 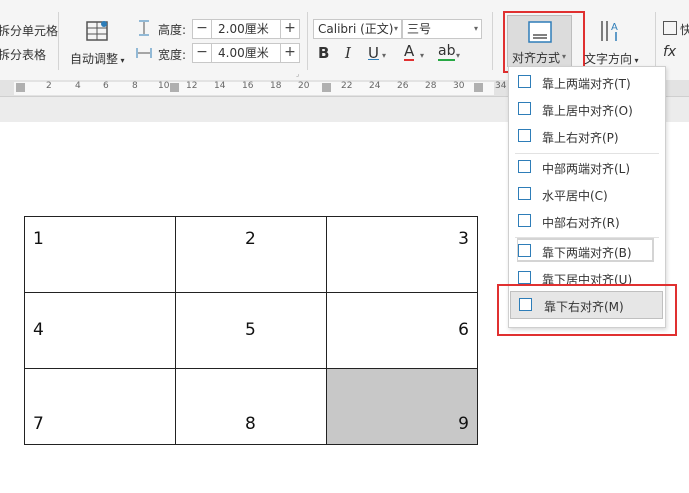 What do you see at coordinates (670, 28) in the screenshot?
I see `calculator-icon` at bounding box center [670, 28].